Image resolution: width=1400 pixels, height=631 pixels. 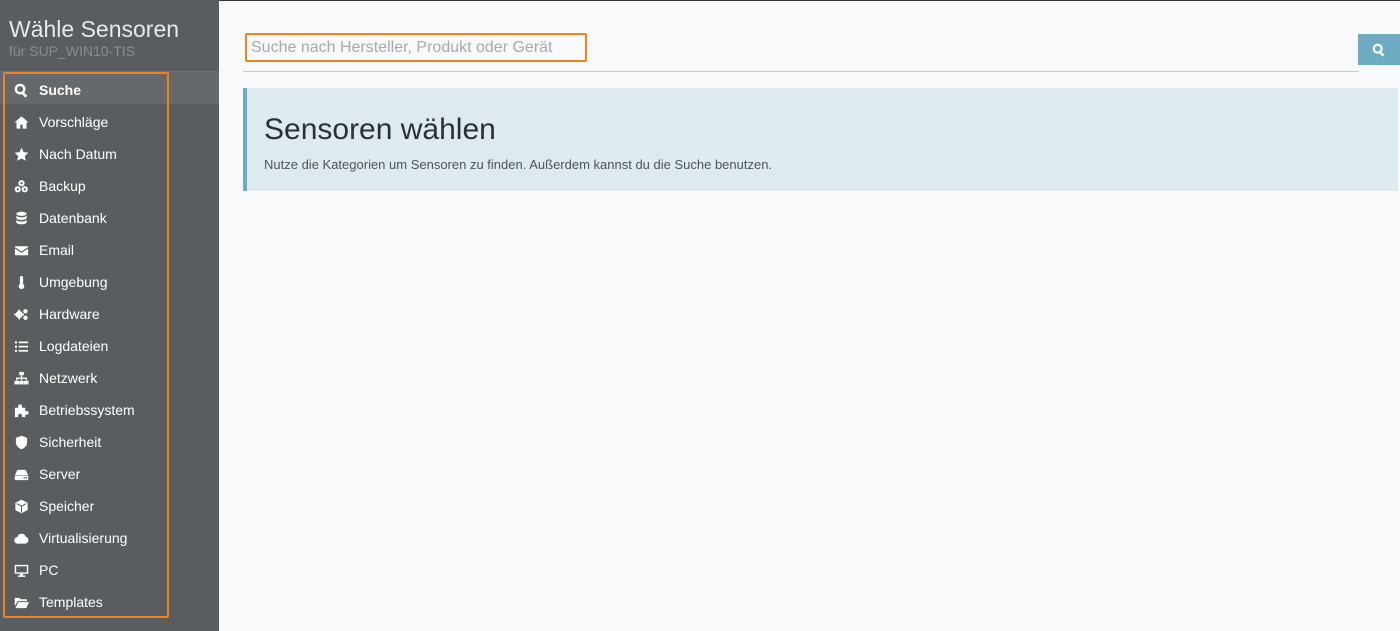 What do you see at coordinates (73, 282) in the screenshot?
I see `sidebar-item-label: Umgebung` at bounding box center [73, 282].